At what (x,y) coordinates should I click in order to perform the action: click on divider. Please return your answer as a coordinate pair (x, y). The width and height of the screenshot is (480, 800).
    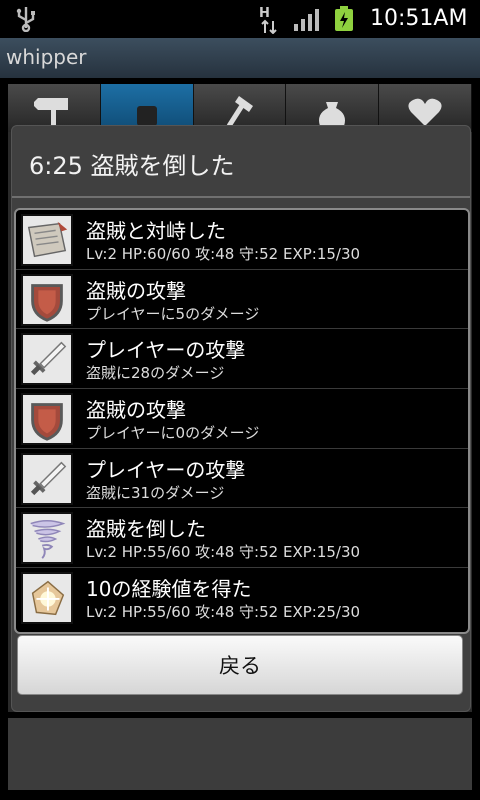
    Looking at the image, I should click on (241, 197).